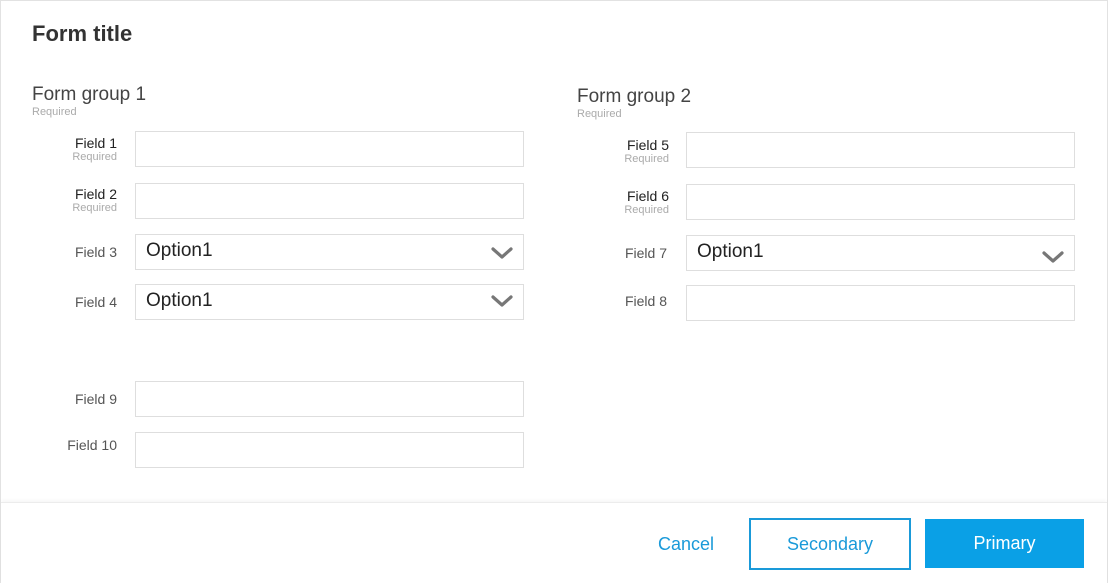 Image resolution: width=1108 pixels, height=583 pixels. I want to click on primary-button: Primary, so click(1004, 543).